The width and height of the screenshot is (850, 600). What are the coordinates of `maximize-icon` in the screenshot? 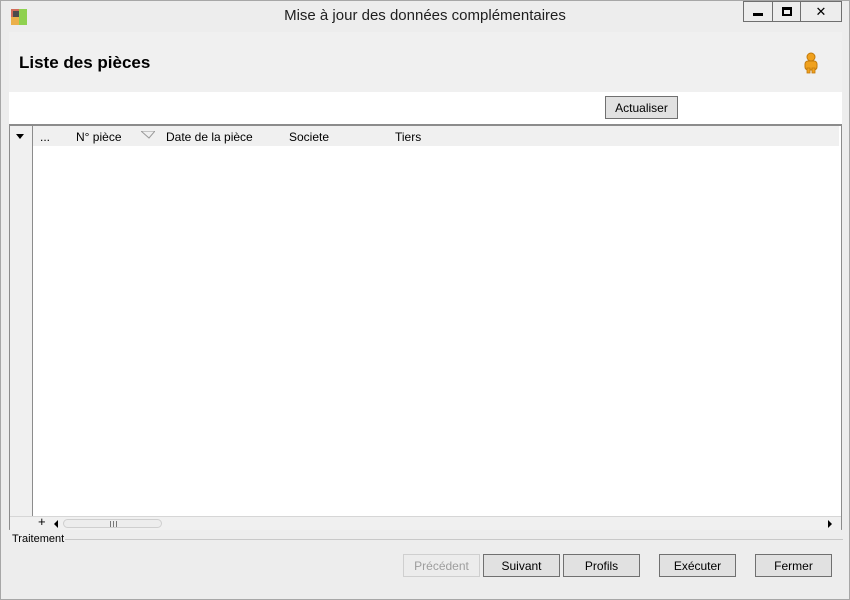 It's located at (786, 11).